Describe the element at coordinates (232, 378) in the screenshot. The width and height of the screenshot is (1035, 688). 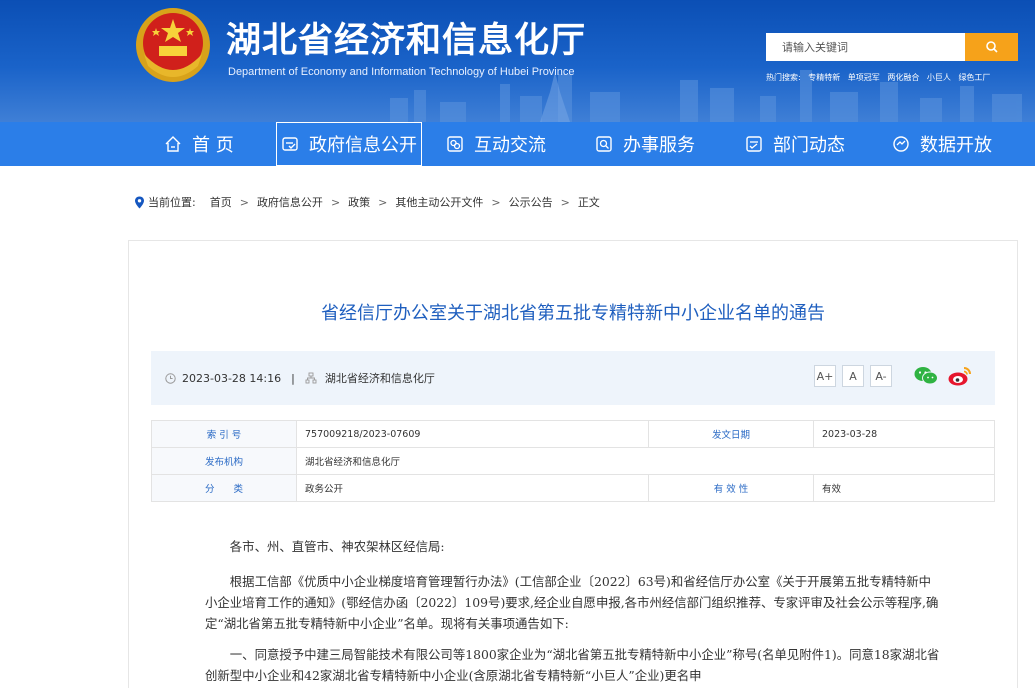
I see `publish-datetime: 2023-03-28 14:16` at that location.